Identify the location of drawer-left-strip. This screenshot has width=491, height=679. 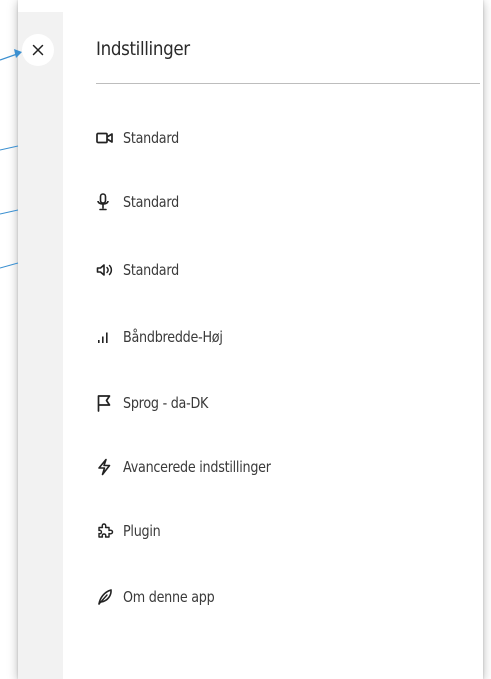
(40, 345).